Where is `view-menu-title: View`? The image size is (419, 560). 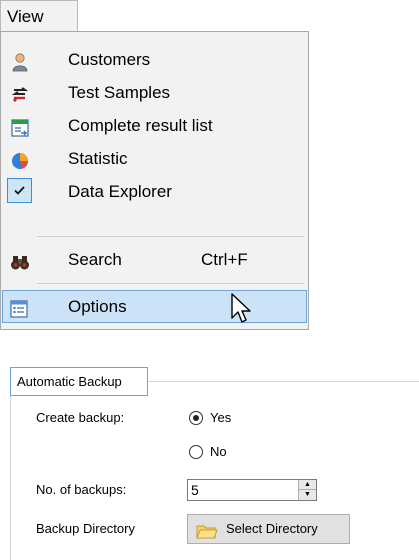
view-menu-title: View is located at coordinates (39, 16).